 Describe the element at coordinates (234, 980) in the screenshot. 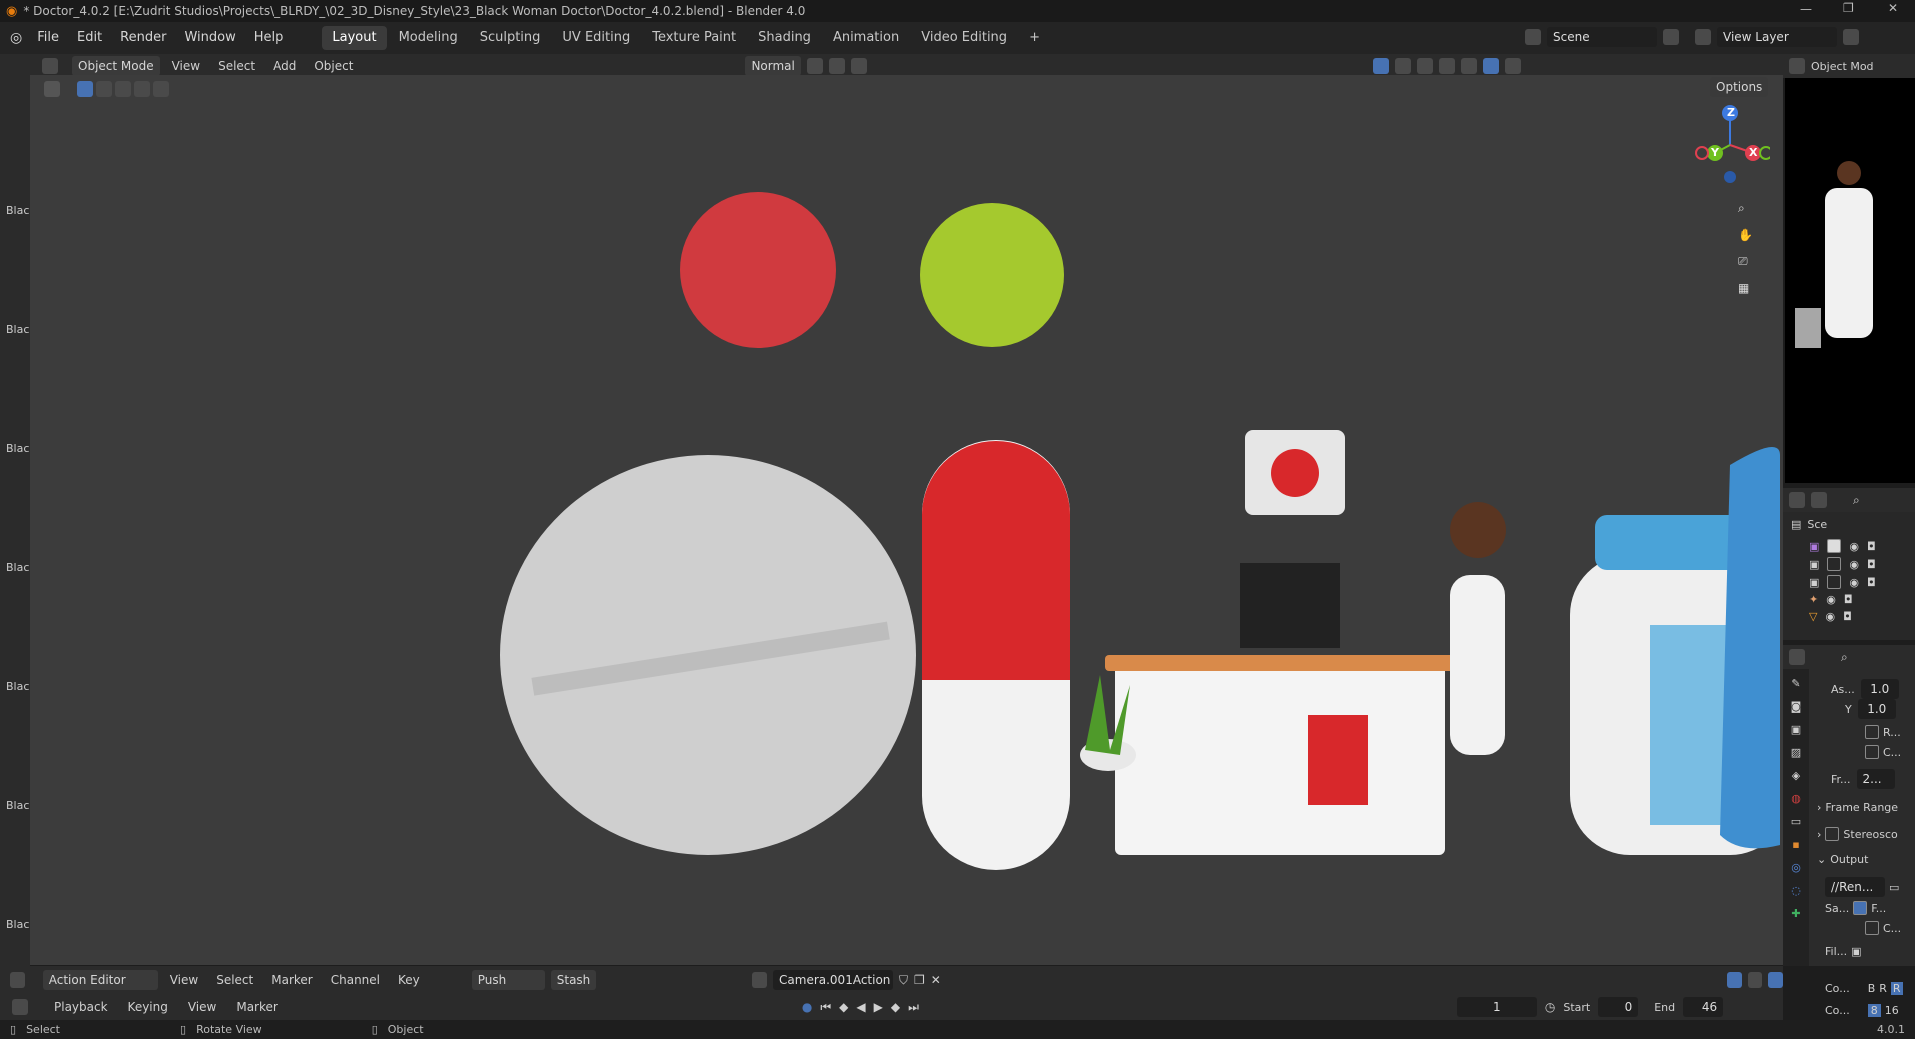

I see `action-menu-select: Select` at that location.